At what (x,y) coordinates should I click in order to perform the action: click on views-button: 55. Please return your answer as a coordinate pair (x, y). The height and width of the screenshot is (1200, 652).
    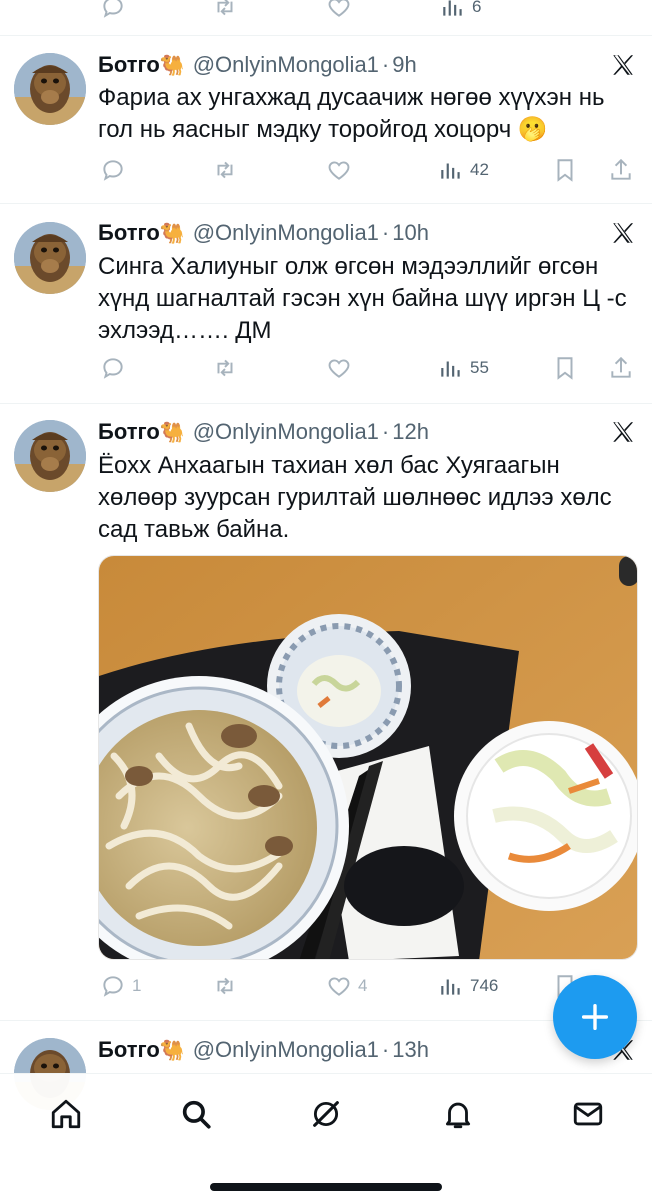
    Looking at the image, I should click on (463, 368).